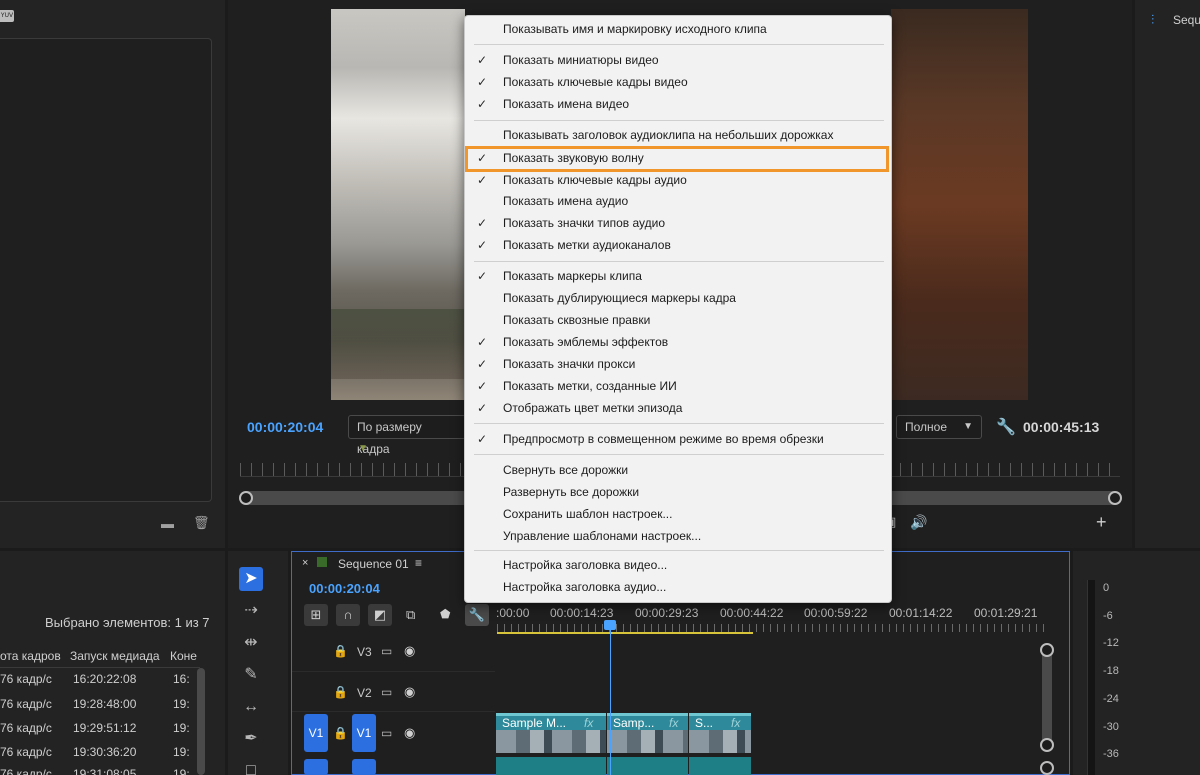 This screenshot has height=775, width=1200. Describe the element at coordinates (348, 615) in the screenshot. I see `snap-button: ∩` at that location.